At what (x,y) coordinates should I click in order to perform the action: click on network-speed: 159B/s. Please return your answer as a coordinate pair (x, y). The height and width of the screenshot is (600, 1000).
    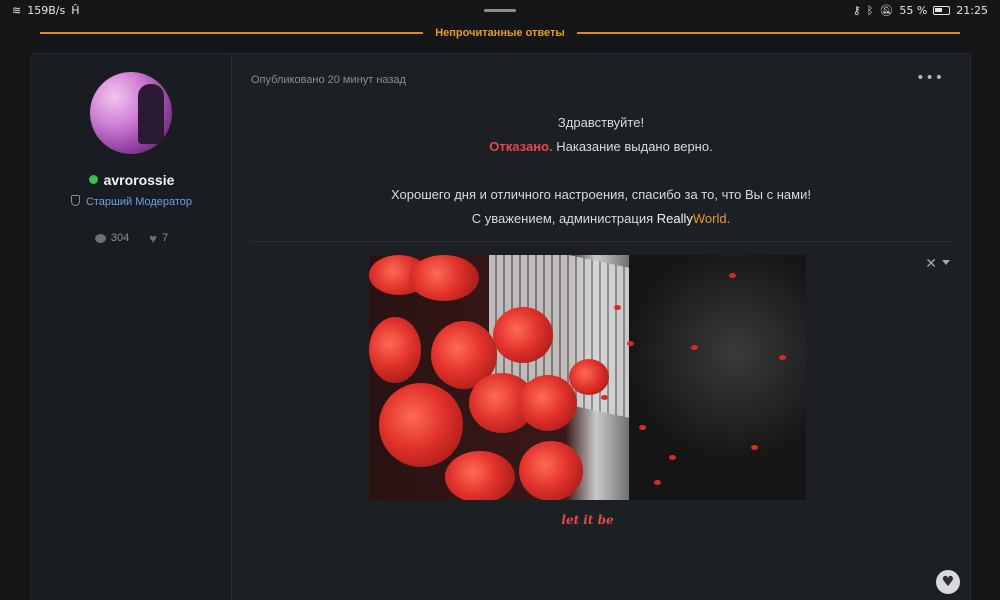
    Looking at the image, I should click on (46, 10).